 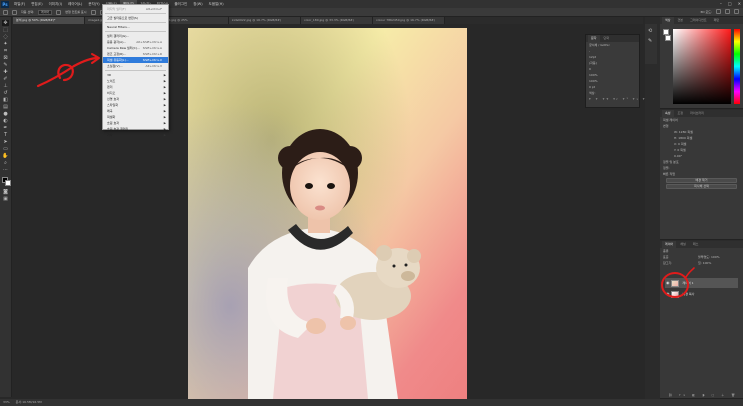 What do you see at coordinates (5, 142) in the screenshot?
I see `path-select-icon: ➤` at bounding box center [5, 142].